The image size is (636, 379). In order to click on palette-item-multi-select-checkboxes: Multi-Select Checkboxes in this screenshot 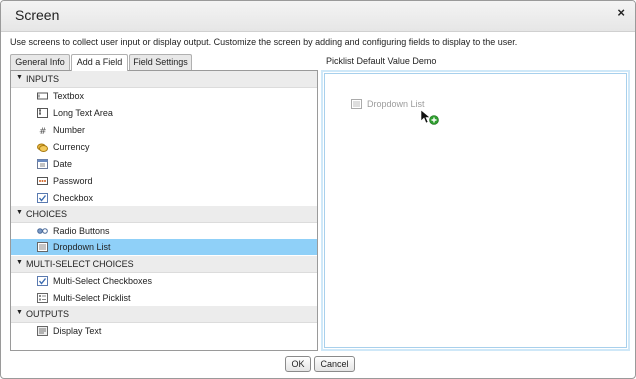, I will do `click(164, 281)`.